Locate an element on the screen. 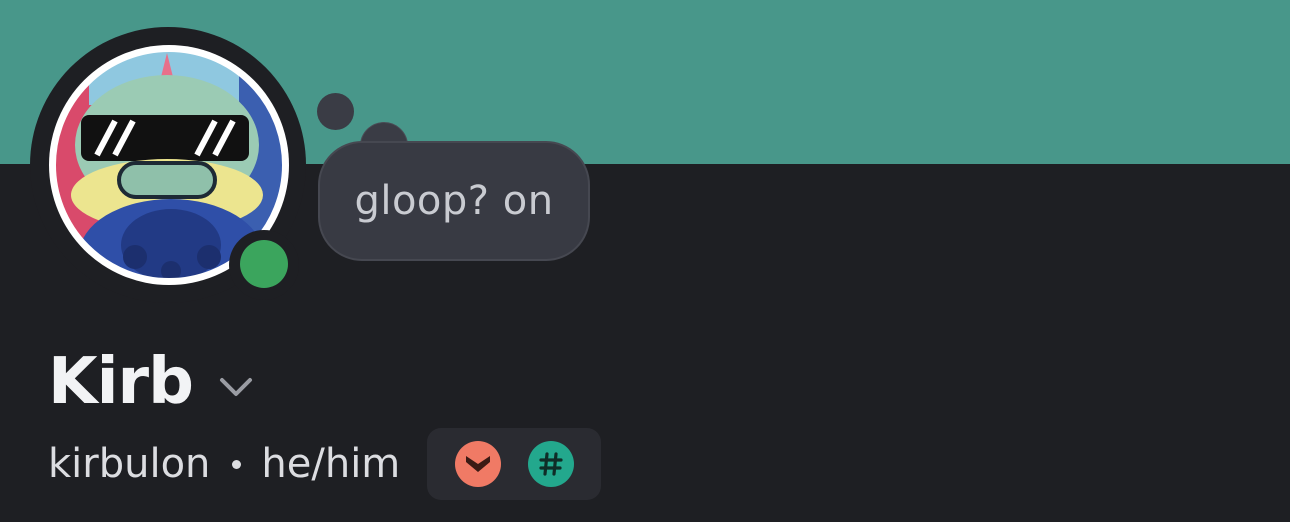  custom-status-text: gloop? on is located at coordinates (454, 201).